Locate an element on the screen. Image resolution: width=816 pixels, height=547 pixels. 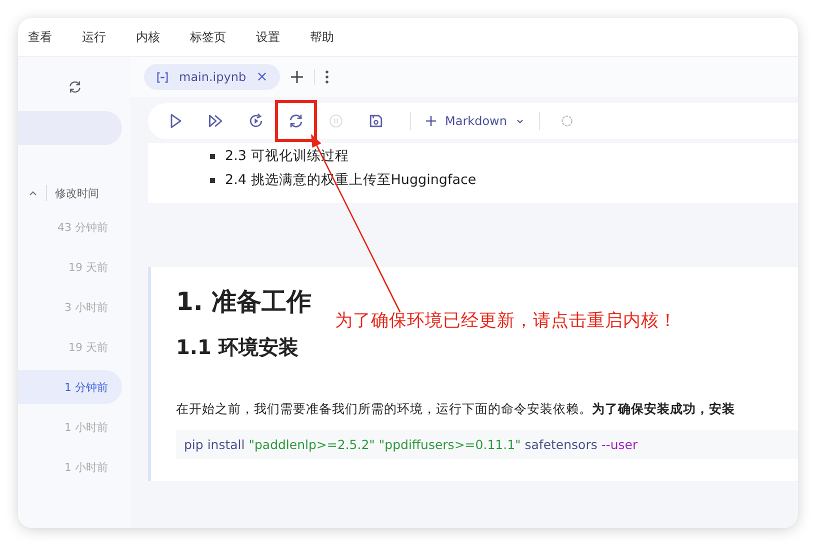
list-item: 2.4 挑选满意的权重上传至Huggingface is located at coordinates (350, 180).